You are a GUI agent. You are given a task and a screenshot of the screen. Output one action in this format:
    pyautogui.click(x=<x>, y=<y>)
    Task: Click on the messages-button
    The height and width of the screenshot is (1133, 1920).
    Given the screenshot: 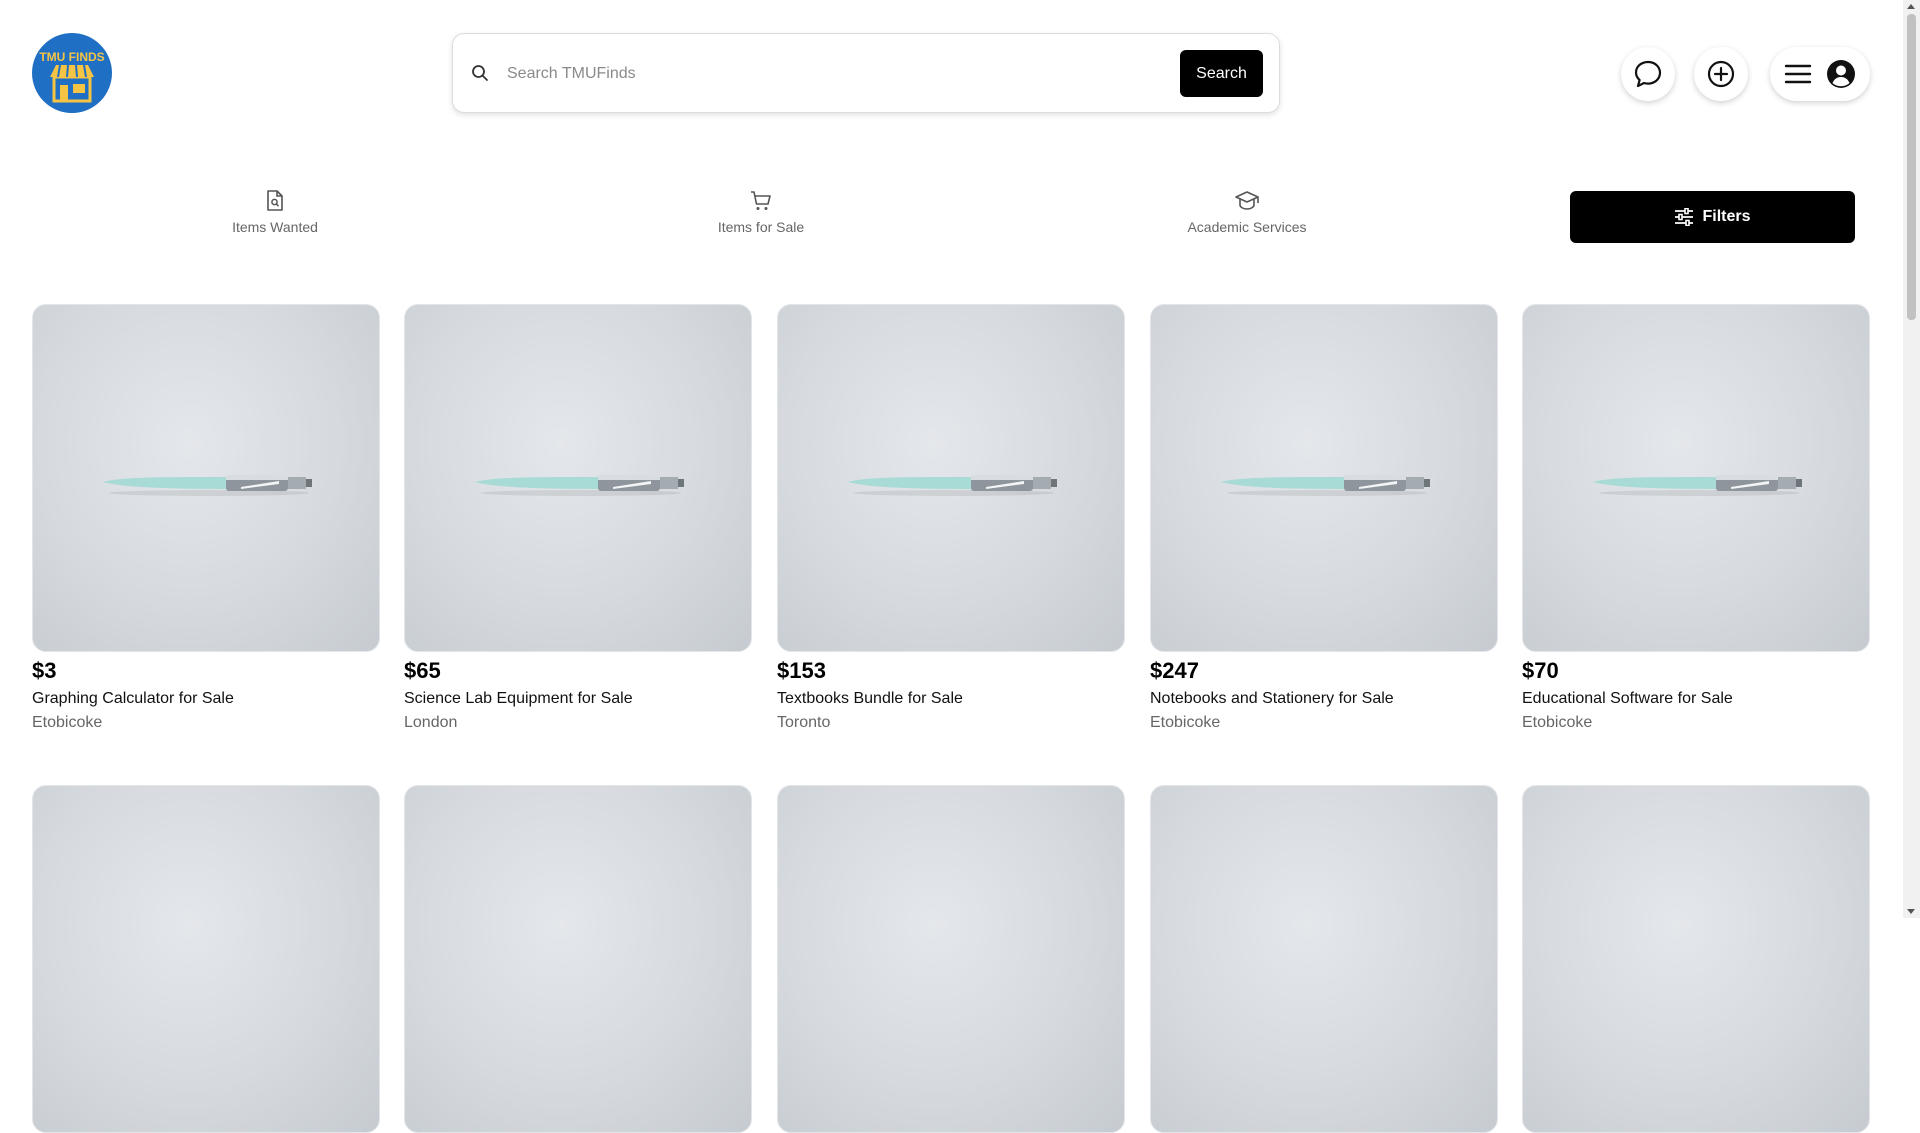 What is the action you would take?
    pyautogui.click(x=1648, y=74)
    